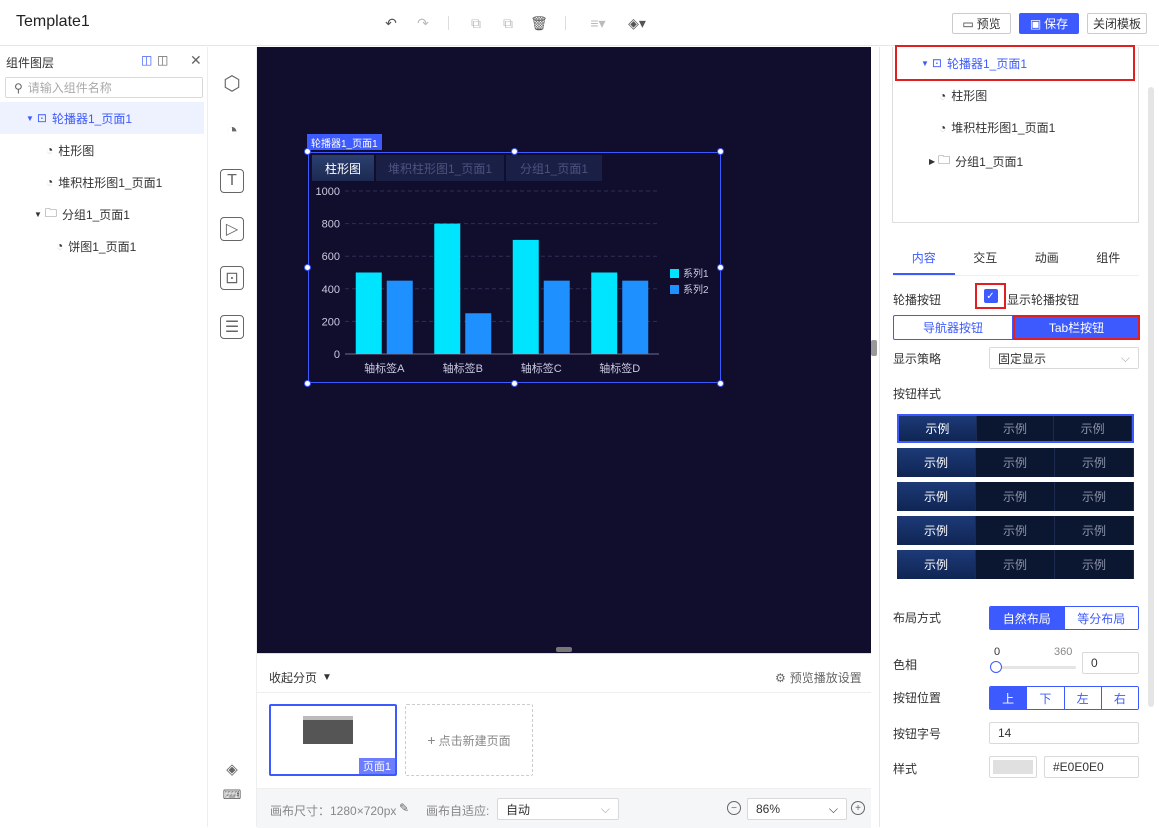 The image size is (1159, 828). Describe the element at coordinates (1027, 618) in the screenshot. I see `natural-layout-option: 自然布局` at that location.